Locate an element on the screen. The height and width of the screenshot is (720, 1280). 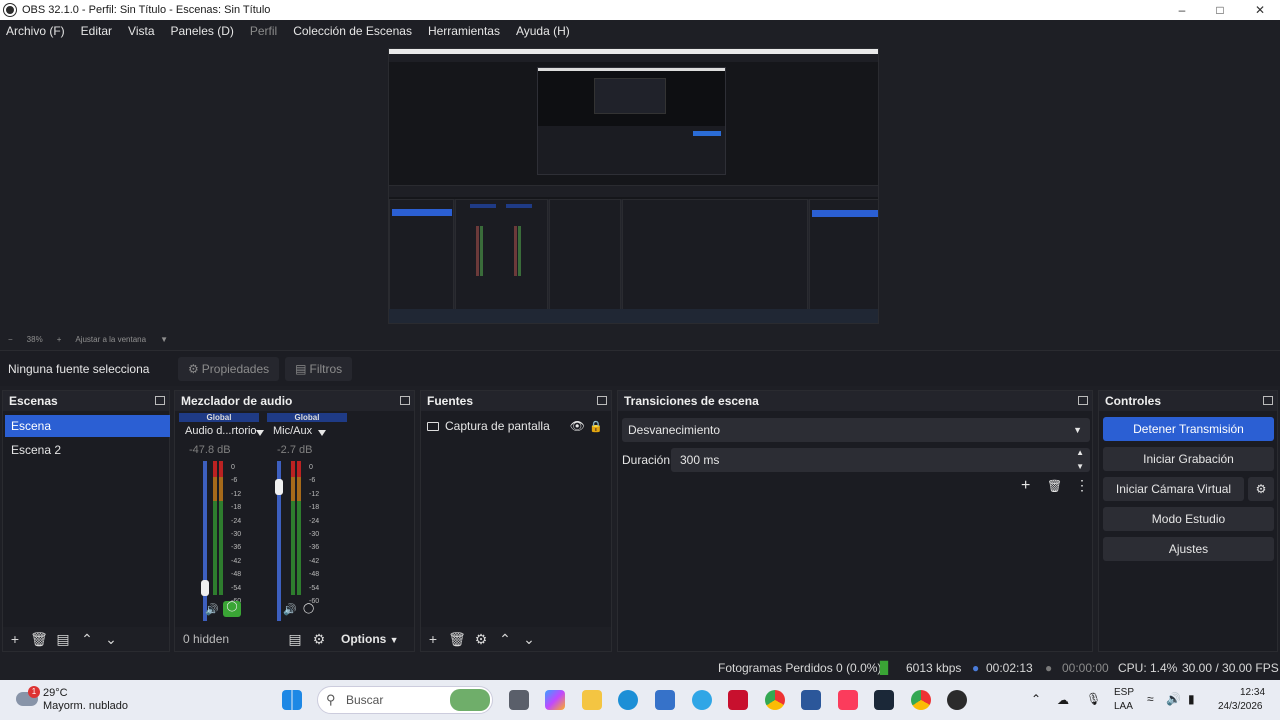
clock-time: 12:34 is located at coordinates (1252, 692).